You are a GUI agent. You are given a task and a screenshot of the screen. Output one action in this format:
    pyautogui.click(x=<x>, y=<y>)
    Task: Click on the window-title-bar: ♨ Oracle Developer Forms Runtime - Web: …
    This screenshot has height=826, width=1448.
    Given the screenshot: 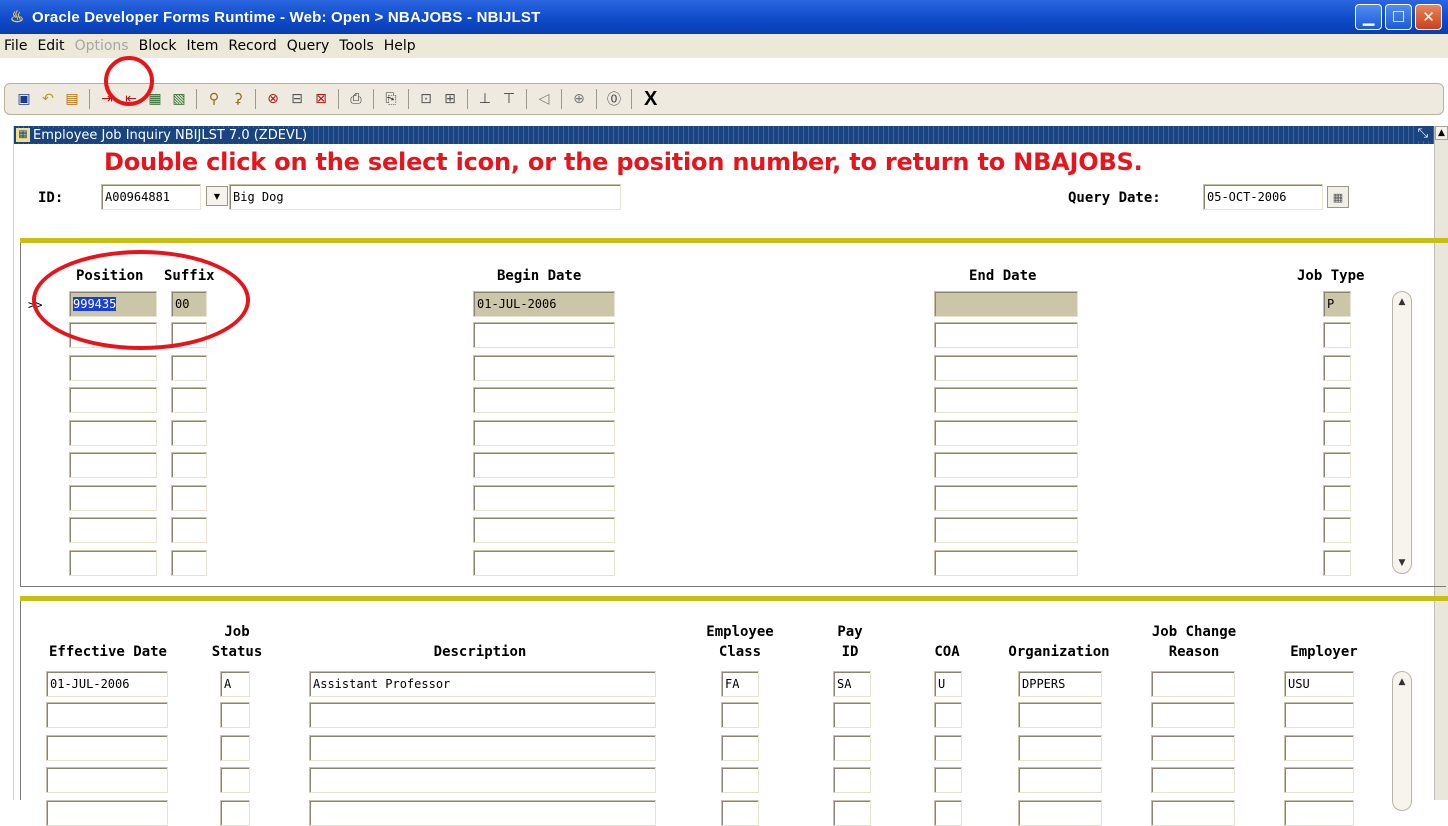 What is the action you would take?
    pyautogui.click(x=724, y=17)
    